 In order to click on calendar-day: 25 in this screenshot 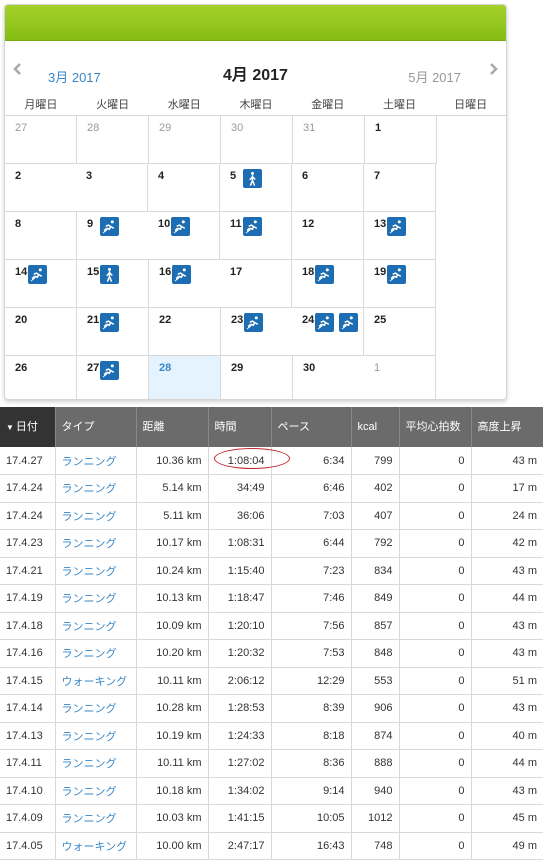, I will do `click(400, 332)`.